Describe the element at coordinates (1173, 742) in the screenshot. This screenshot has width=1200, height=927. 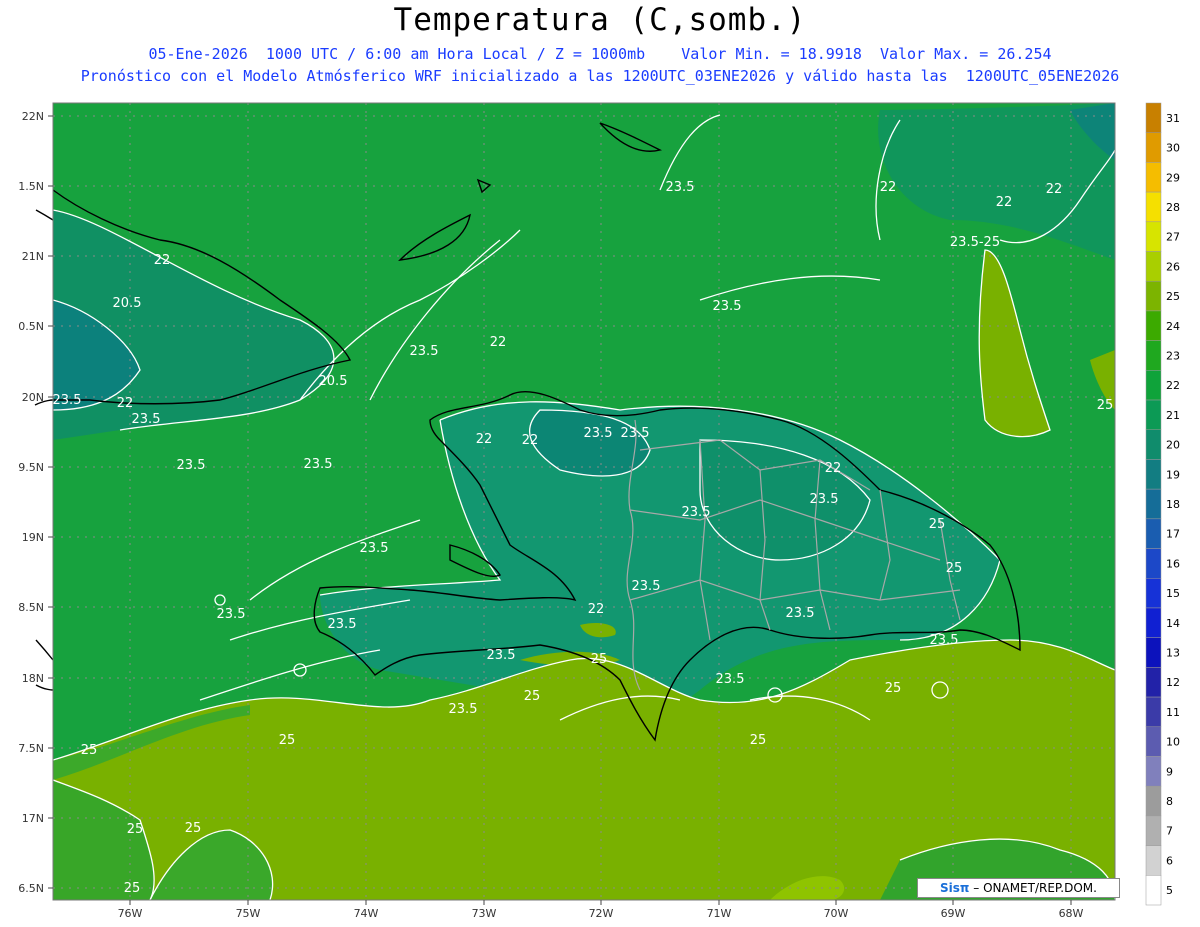
I see `colorbar-label: 10` at that location.